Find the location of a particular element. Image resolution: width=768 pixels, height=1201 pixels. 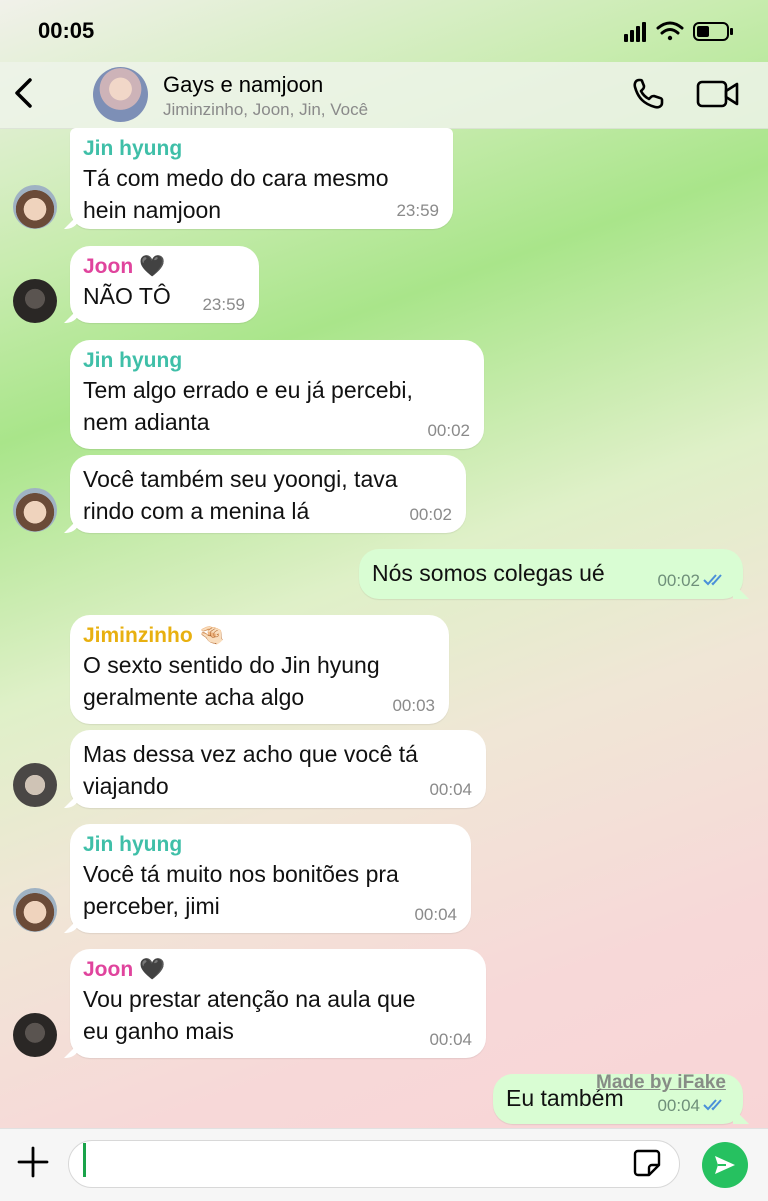

send-button is located at coordinates (725, 1165).